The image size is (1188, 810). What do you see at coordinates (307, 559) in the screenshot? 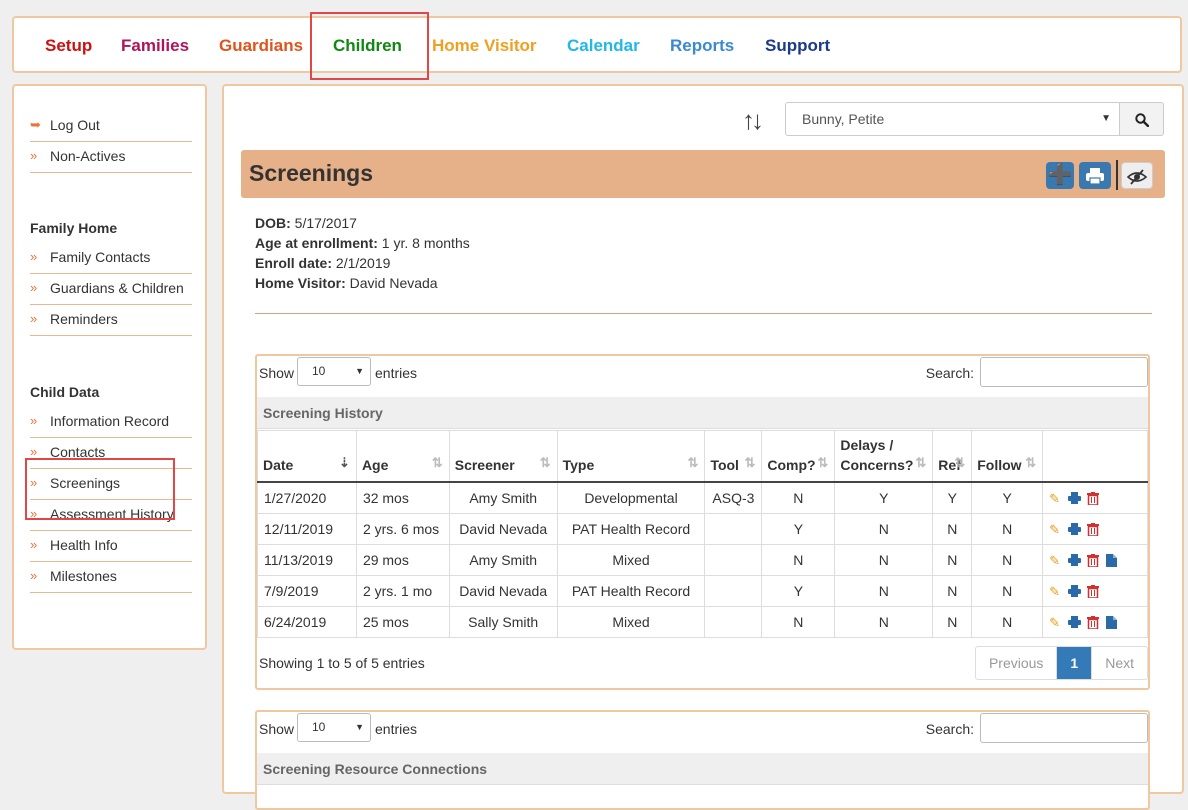
I see `cell-date: 11/13/2019` at bounding box center [307, 559].